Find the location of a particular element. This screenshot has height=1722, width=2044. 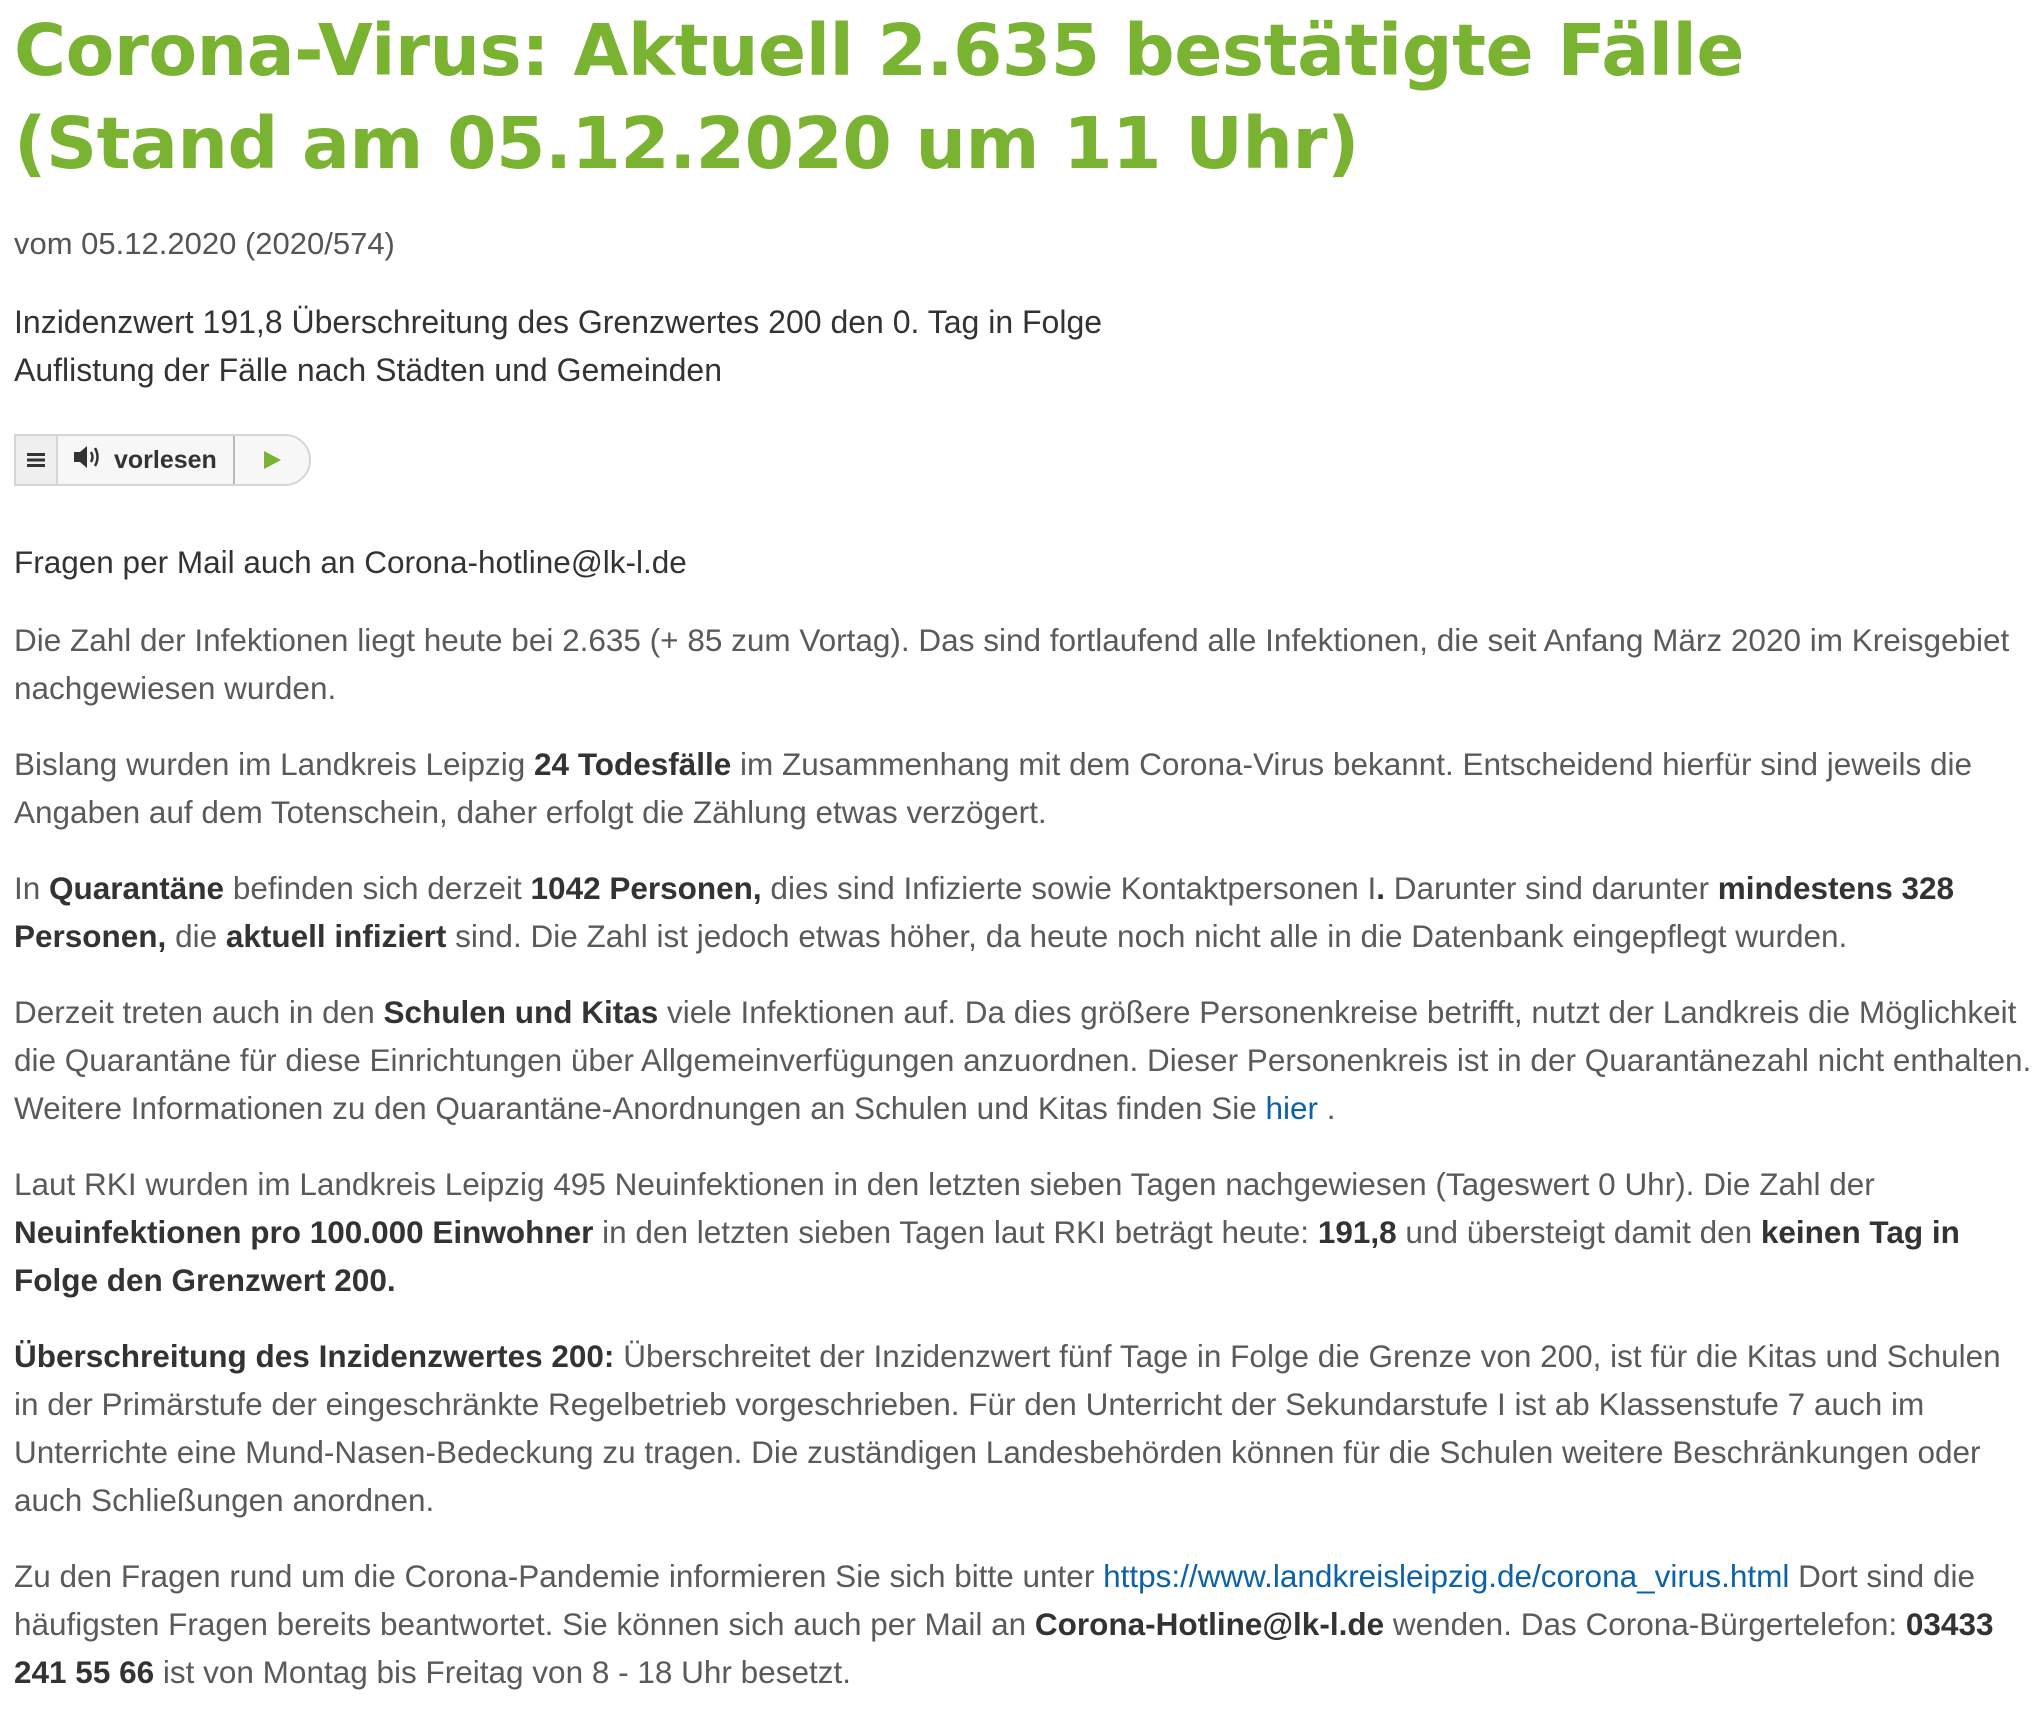

schools-info-link: hier is located at coordinates (1292, 1108).